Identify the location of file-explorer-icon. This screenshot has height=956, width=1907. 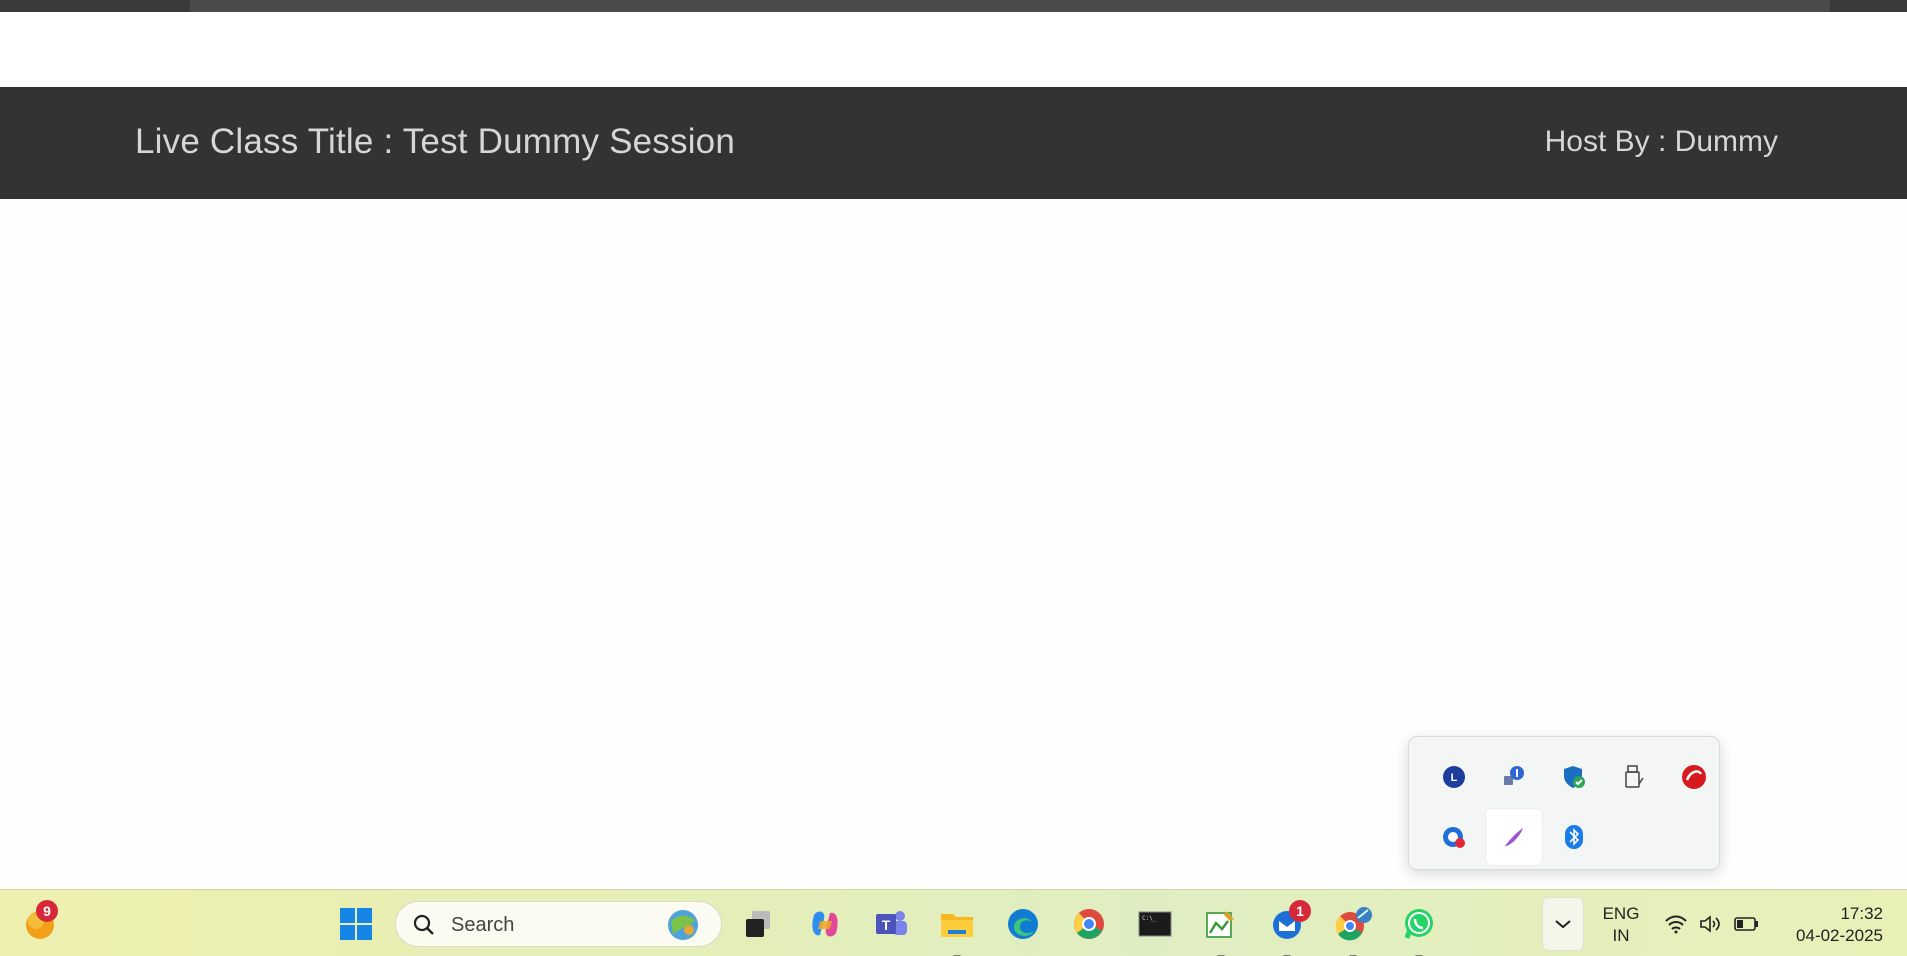
(957, 929).